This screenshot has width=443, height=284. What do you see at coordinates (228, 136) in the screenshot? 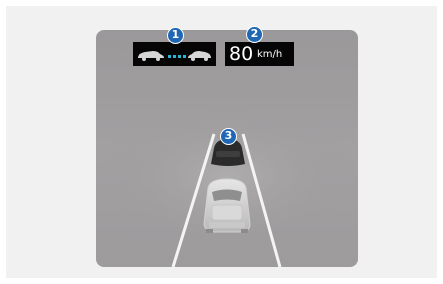
I see `callout-3: 3` at bounding box center [228, 136].